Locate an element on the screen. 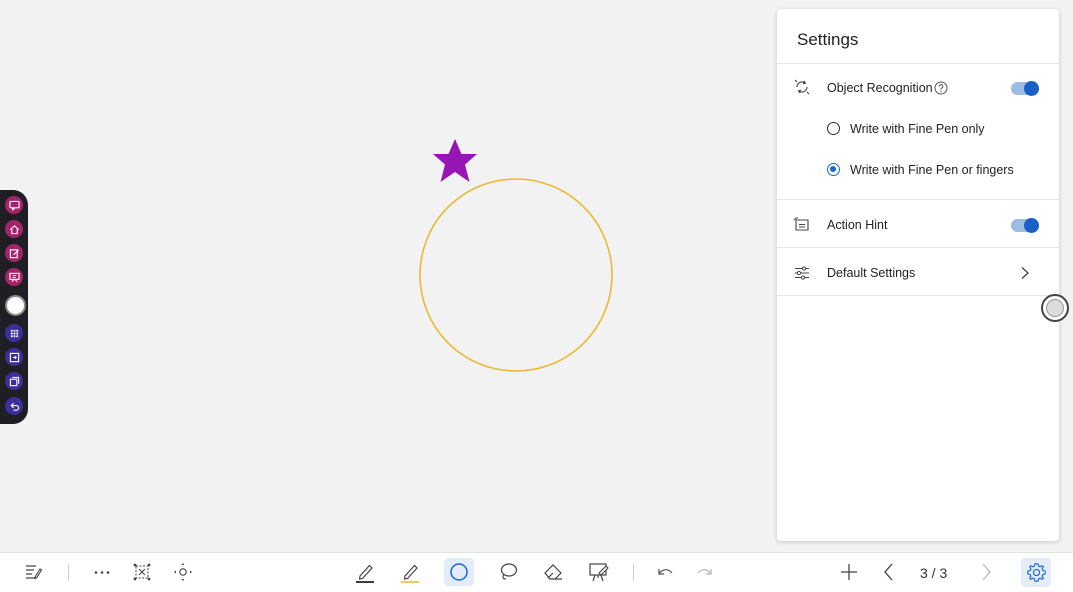 The image size is (1073, 592). side-board-icon is located at coordinates (14, 277).